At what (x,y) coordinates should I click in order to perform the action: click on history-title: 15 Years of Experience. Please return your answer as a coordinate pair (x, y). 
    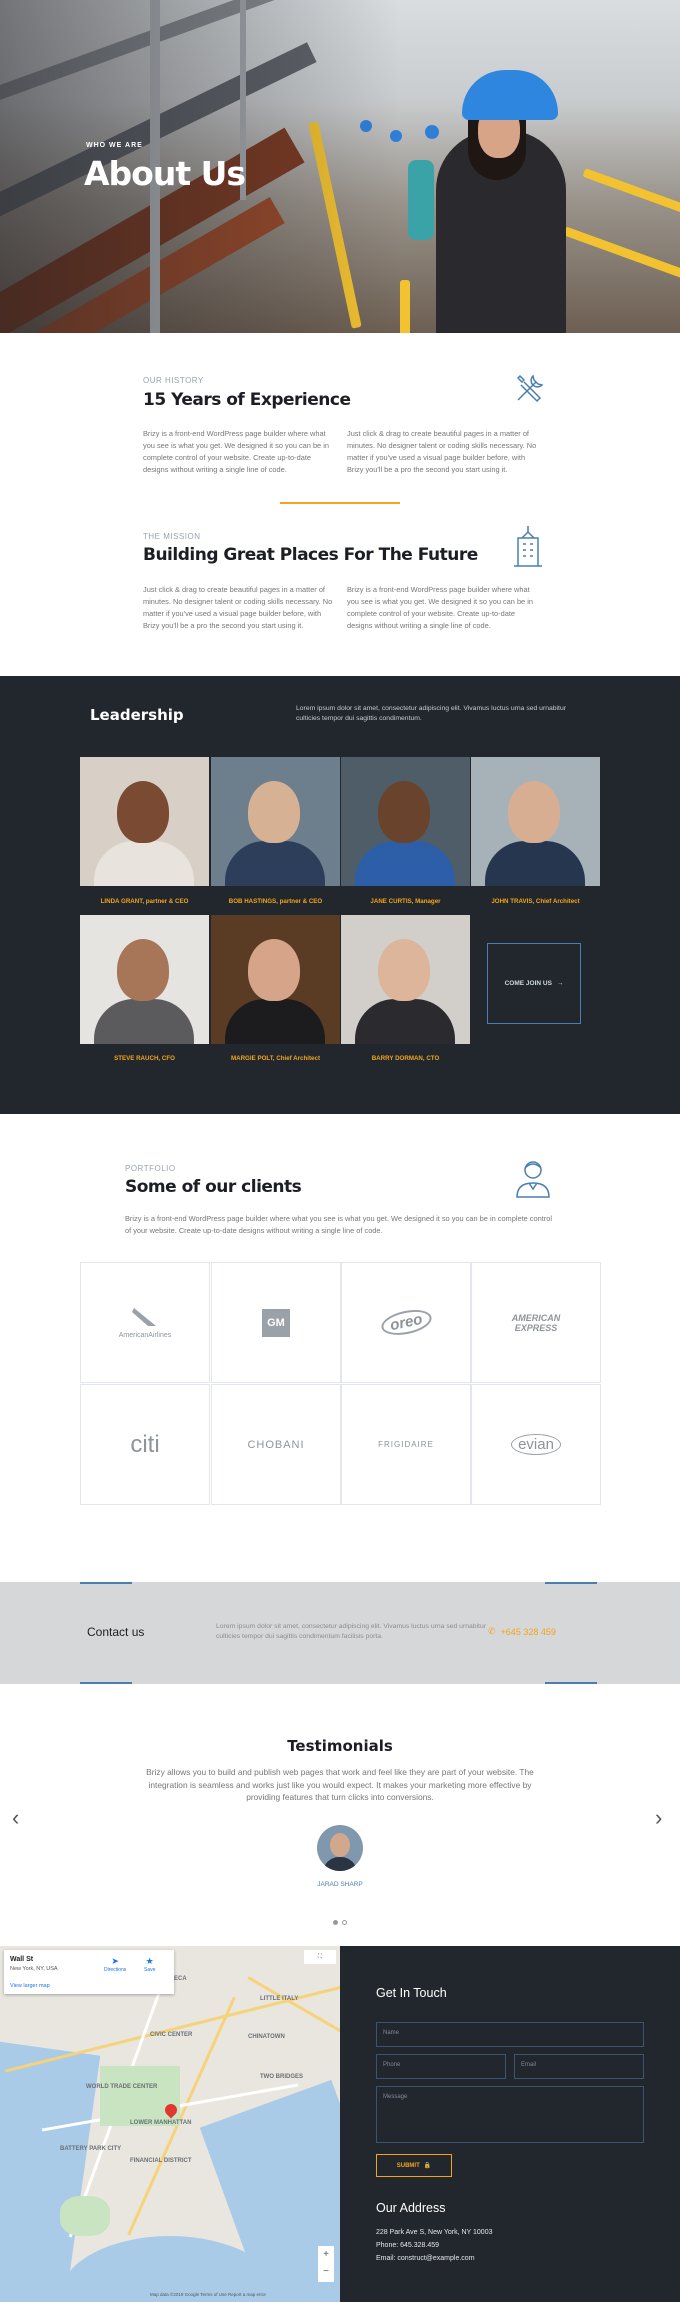
    Looking at the image, I should click on (247, 400).